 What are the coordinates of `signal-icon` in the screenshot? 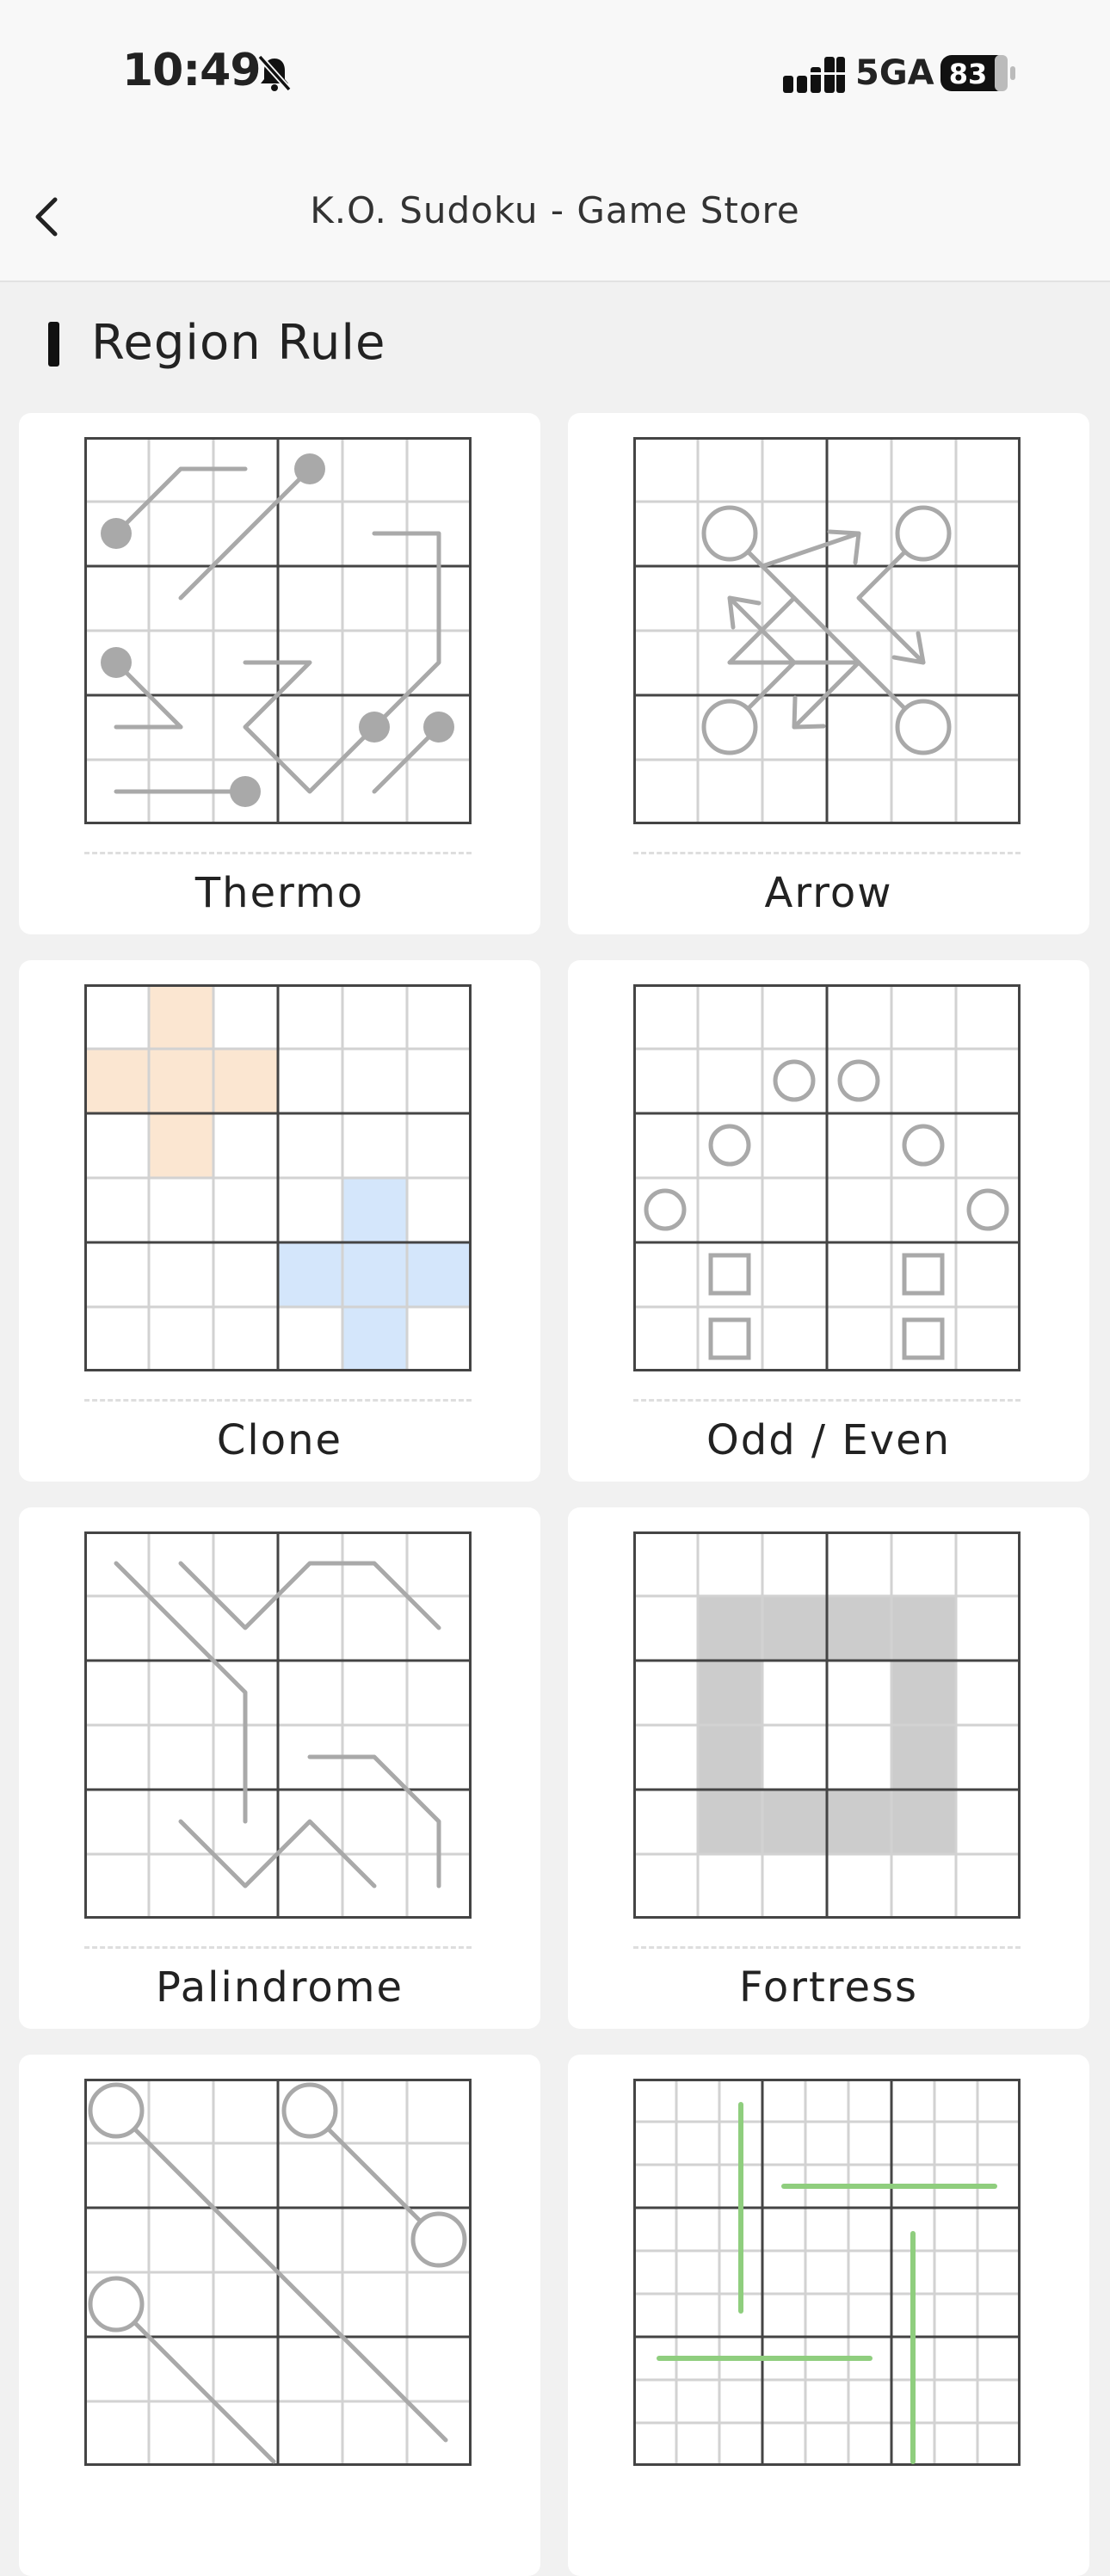 It's located at (814, 75).